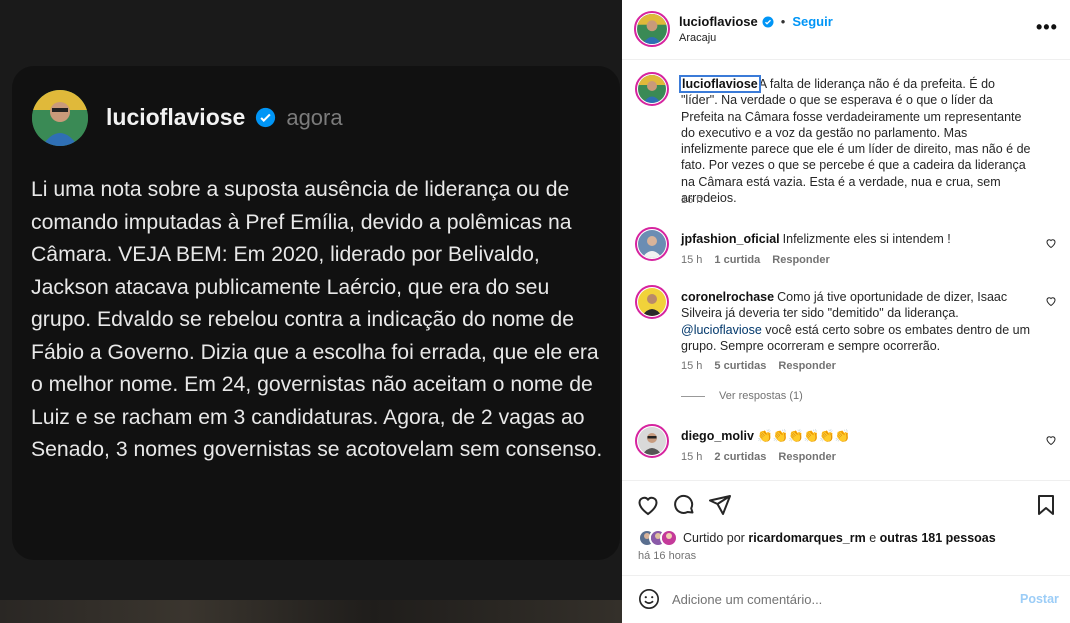 Image resolution: width=1070 pixels, height=623 pixels. I want to click on view-replies-label: Ver respostas (1), so click(761, 396).